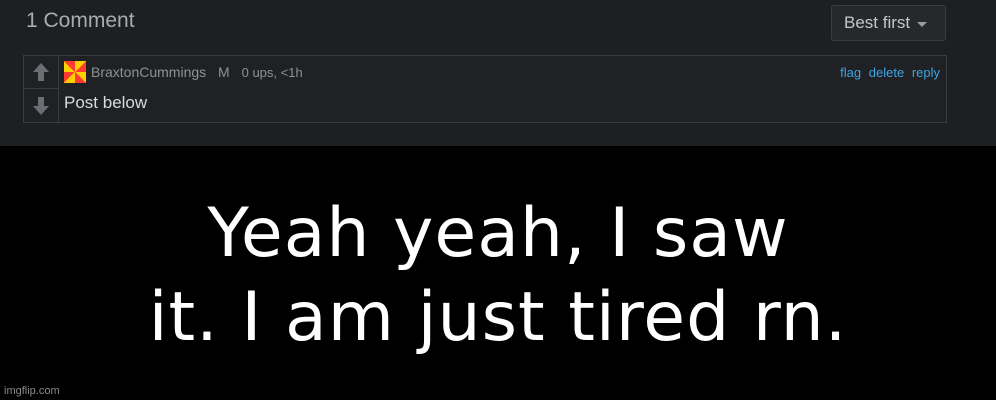 The width and height of the screenshot is (996, 400). I want to click on vote-column, so click(41, 89).